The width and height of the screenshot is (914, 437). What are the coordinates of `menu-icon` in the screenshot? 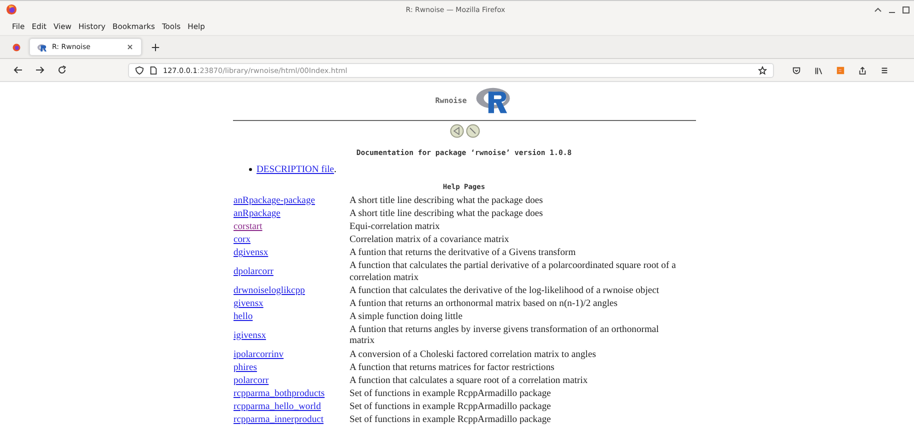 It's located at (884, 70).